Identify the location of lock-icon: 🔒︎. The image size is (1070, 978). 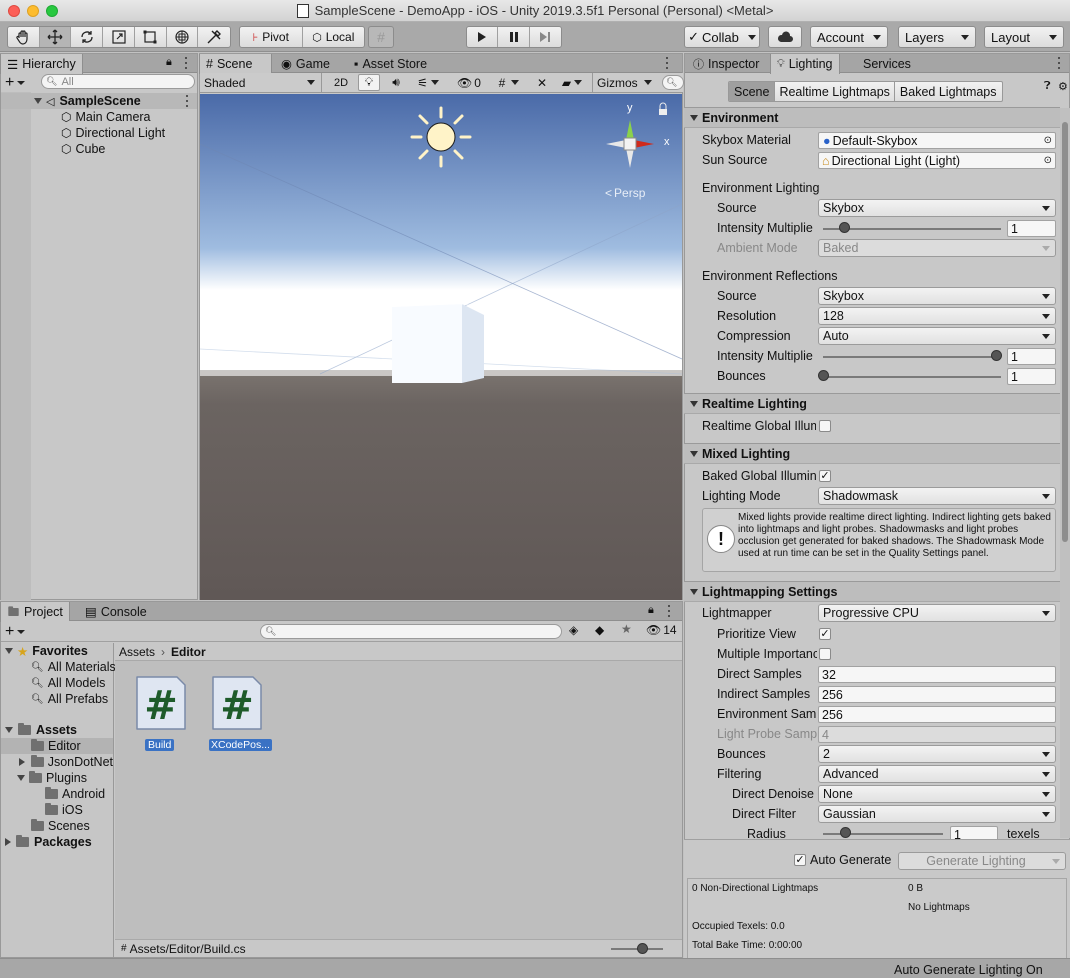
(651, 610).